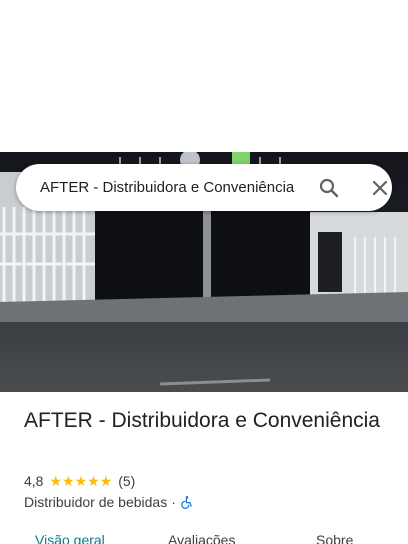 The width and height of the screenshot is (408, 544). I want to click on category-row: Distribuidor de bebidas ·, so click(109, 502).